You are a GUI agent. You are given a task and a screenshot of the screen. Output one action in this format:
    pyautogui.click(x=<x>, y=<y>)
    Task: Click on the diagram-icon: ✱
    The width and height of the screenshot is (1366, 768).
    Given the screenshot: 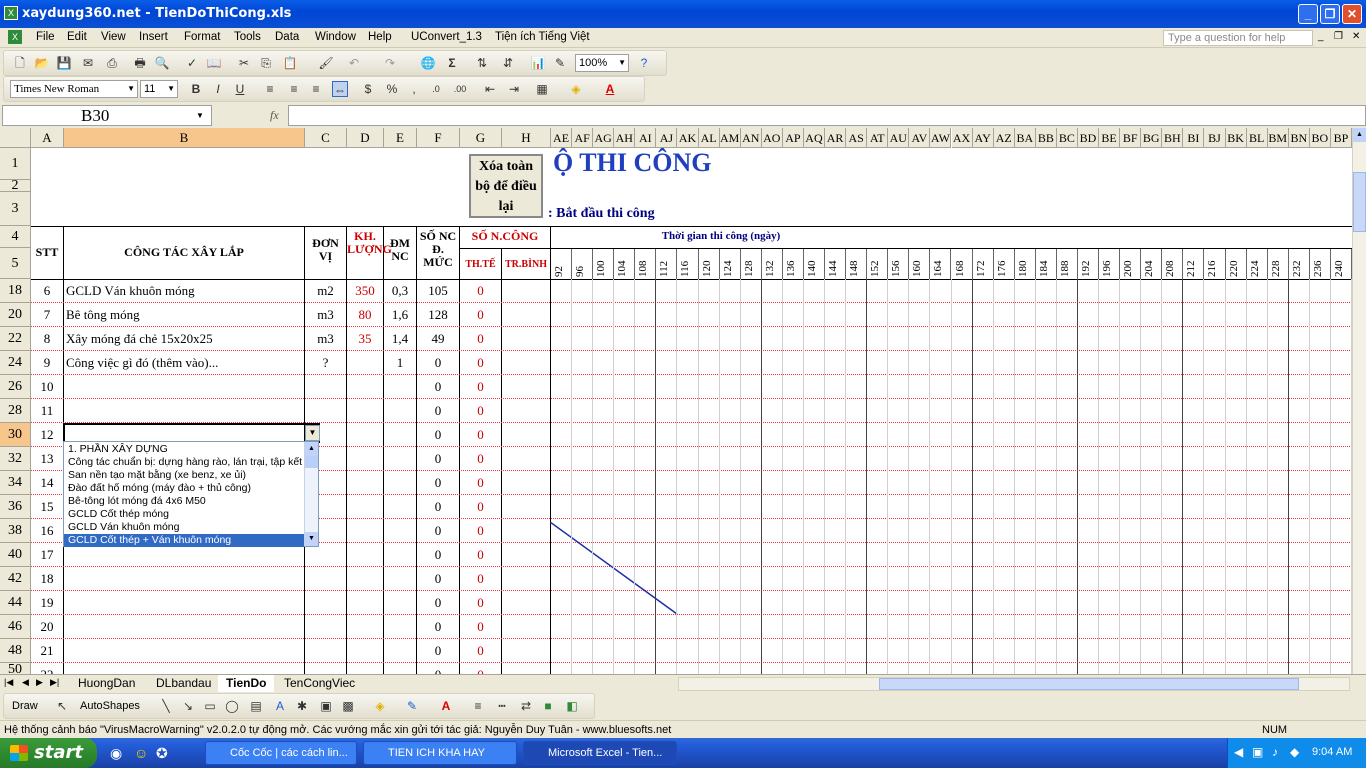 What is the action you would take?
    pyautogui.click(x=302, y=706)
    